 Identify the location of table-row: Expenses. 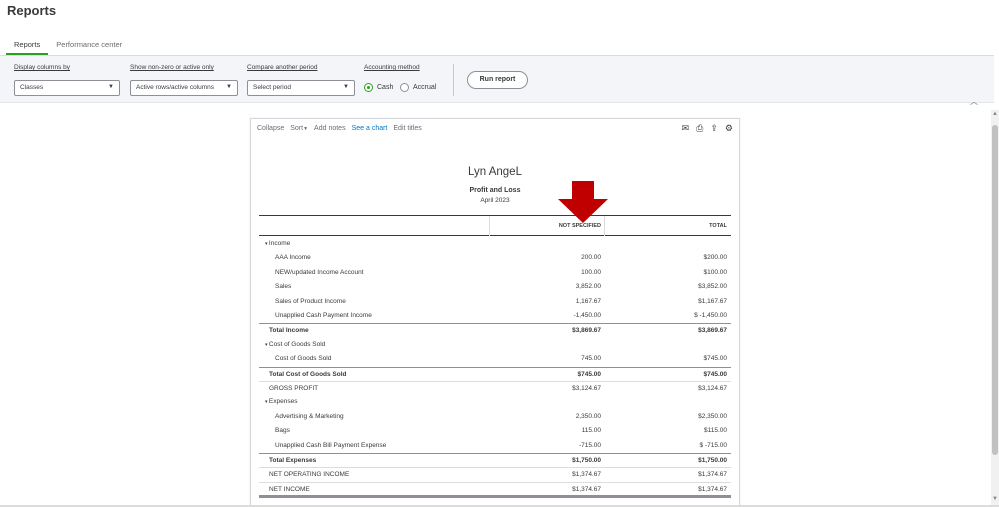
(495, 402).